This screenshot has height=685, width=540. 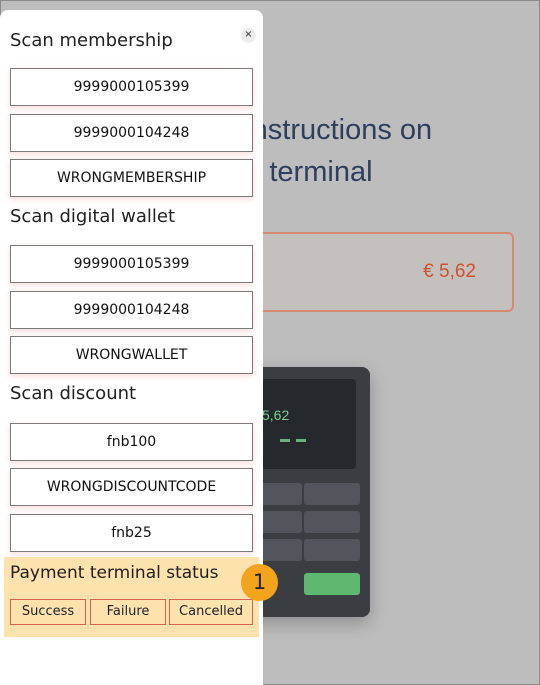 What do you see at coordinates (131, 178) in the screenshot?
I see `membership-option-button: WRONGMEMBERSHIP` at bounding box center [131, 178].